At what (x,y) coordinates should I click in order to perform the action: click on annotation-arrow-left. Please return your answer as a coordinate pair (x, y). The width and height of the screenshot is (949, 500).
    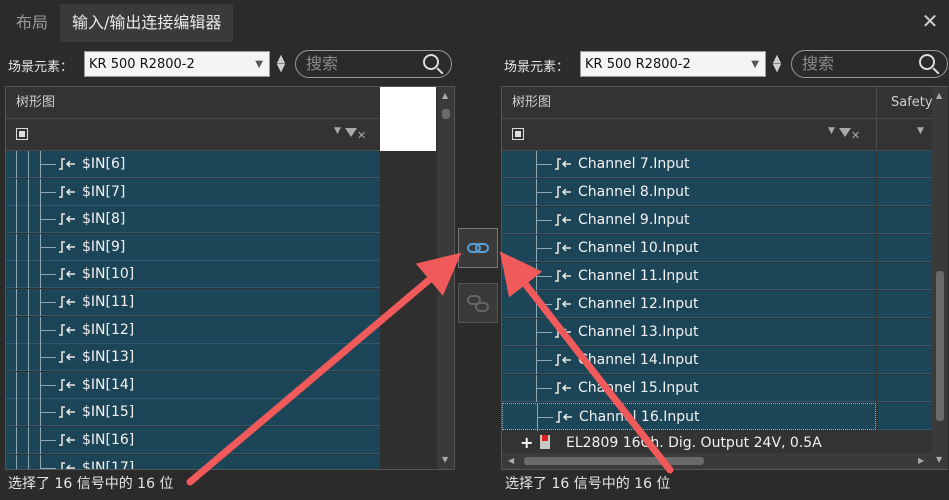
    Looking at the image, I should click on (324, 369).